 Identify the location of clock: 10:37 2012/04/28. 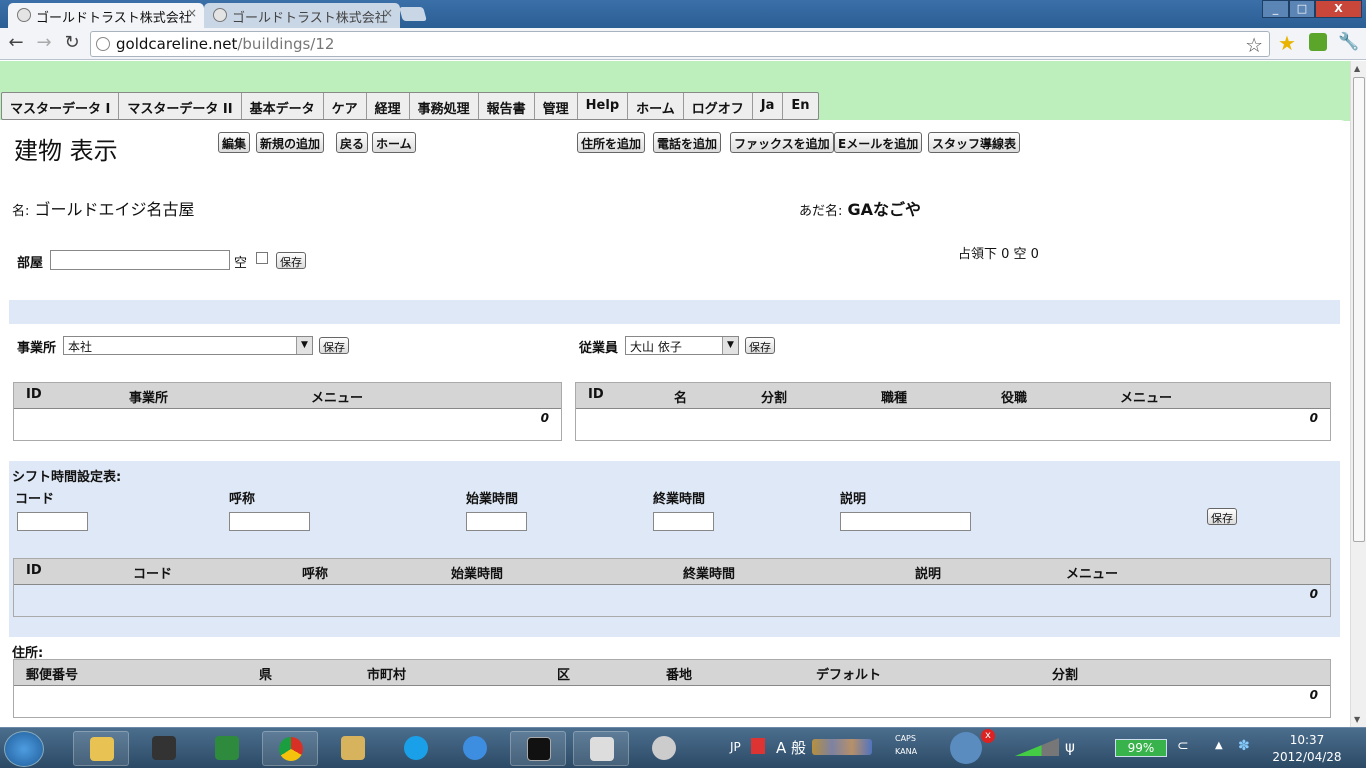
(1307, 749).